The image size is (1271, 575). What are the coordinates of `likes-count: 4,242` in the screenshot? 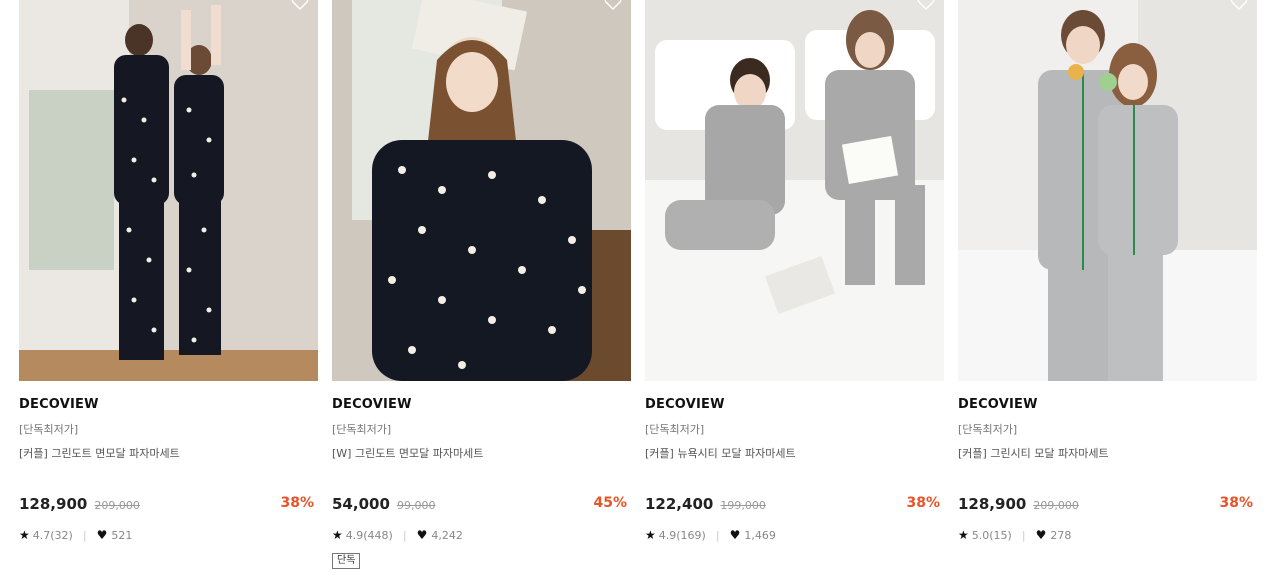 It's located at (447, 535).